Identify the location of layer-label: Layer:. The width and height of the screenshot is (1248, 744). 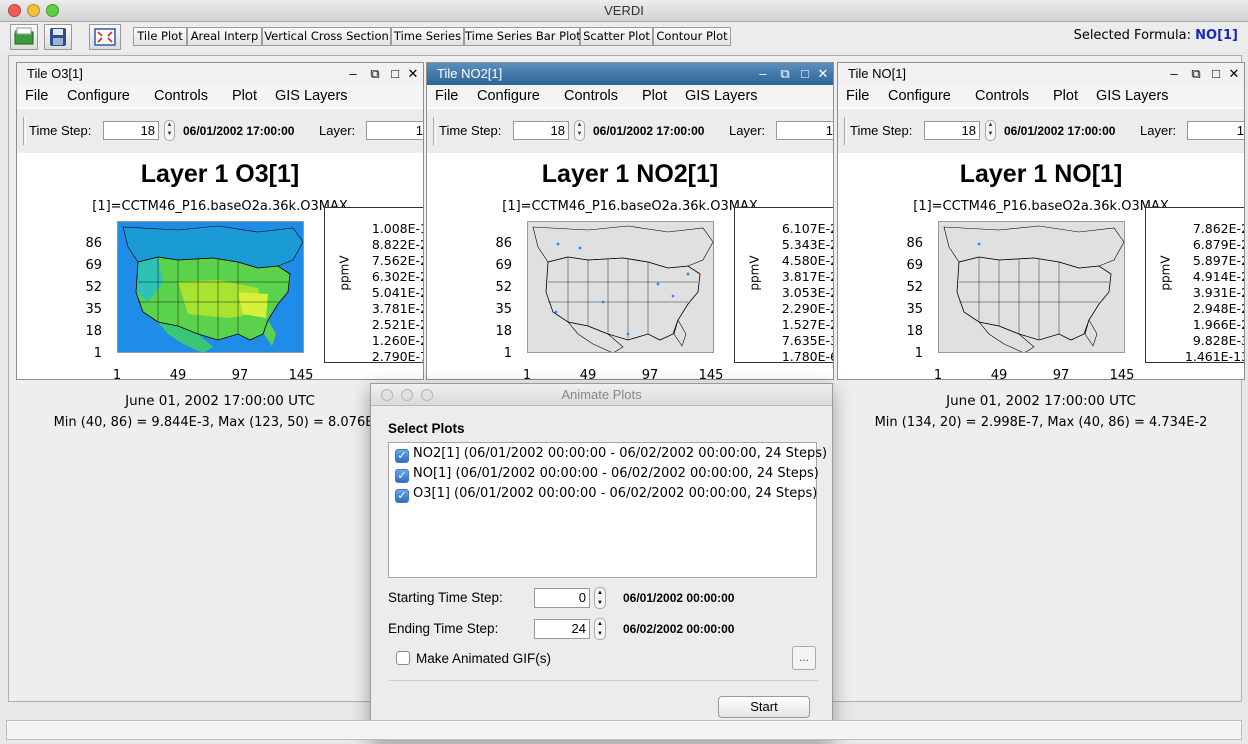
(747, 130).